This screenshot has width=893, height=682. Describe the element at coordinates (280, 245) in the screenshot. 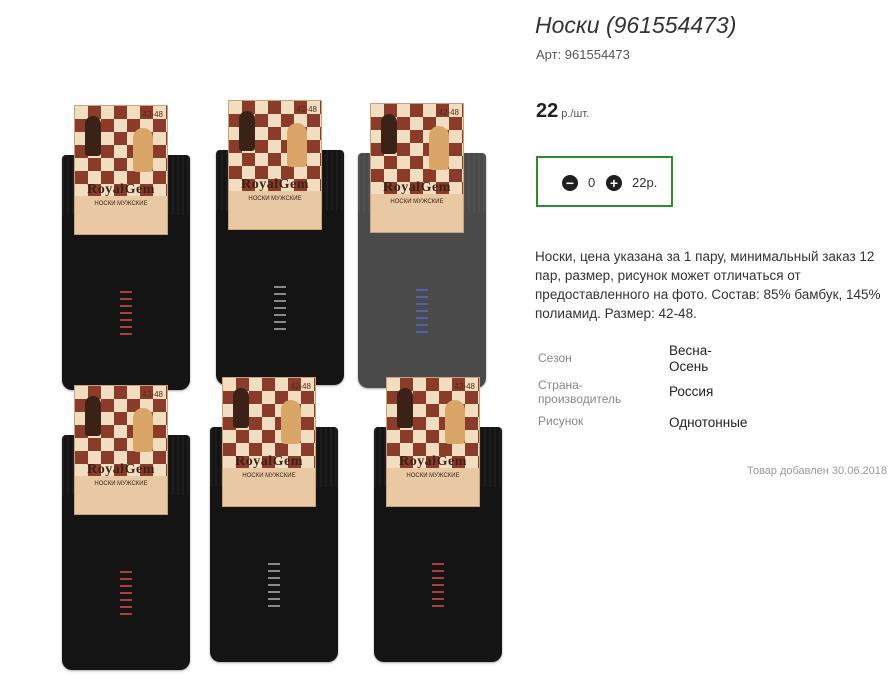

I see `sock-2: 42-48 RoyalGem НОСКИ МУЖСКИЕ` at that location.